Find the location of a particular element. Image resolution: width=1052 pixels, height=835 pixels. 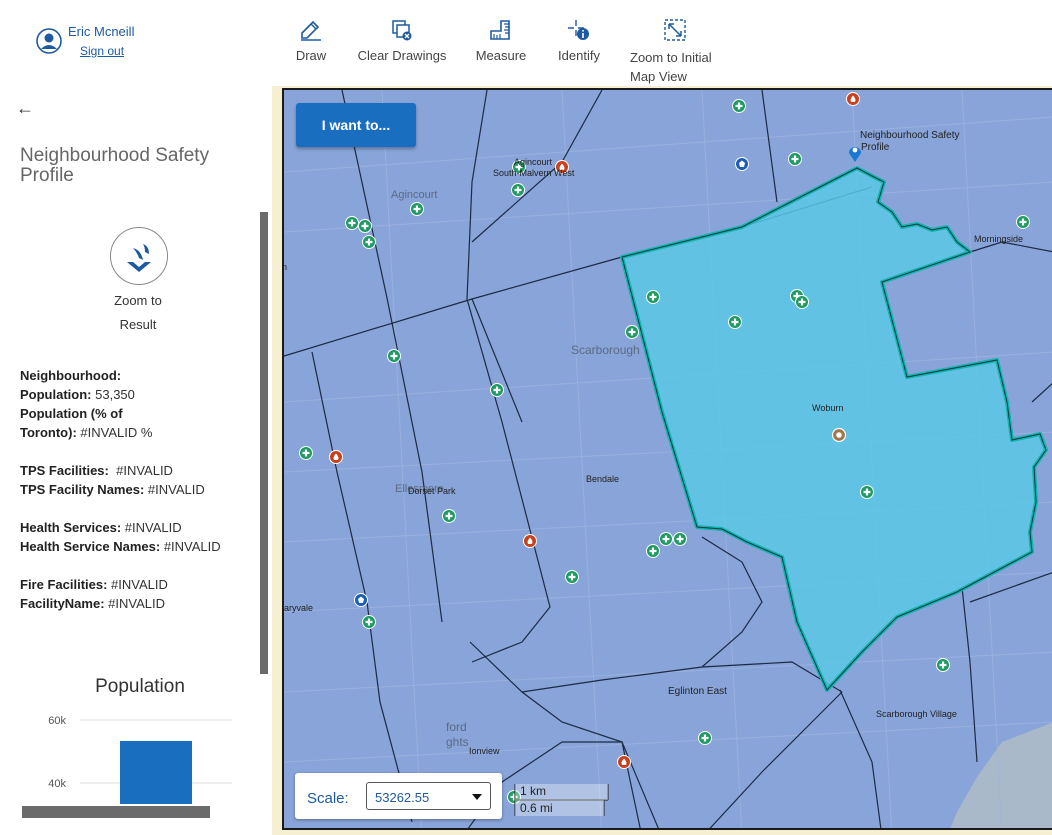

sign-out-link: Sign out is located at coordinates (102, 51).